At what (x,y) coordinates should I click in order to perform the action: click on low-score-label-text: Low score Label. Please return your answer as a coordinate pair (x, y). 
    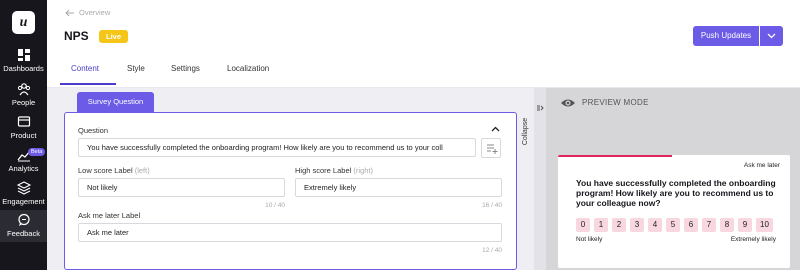
    Looking at the image, I should click on (105, 170).